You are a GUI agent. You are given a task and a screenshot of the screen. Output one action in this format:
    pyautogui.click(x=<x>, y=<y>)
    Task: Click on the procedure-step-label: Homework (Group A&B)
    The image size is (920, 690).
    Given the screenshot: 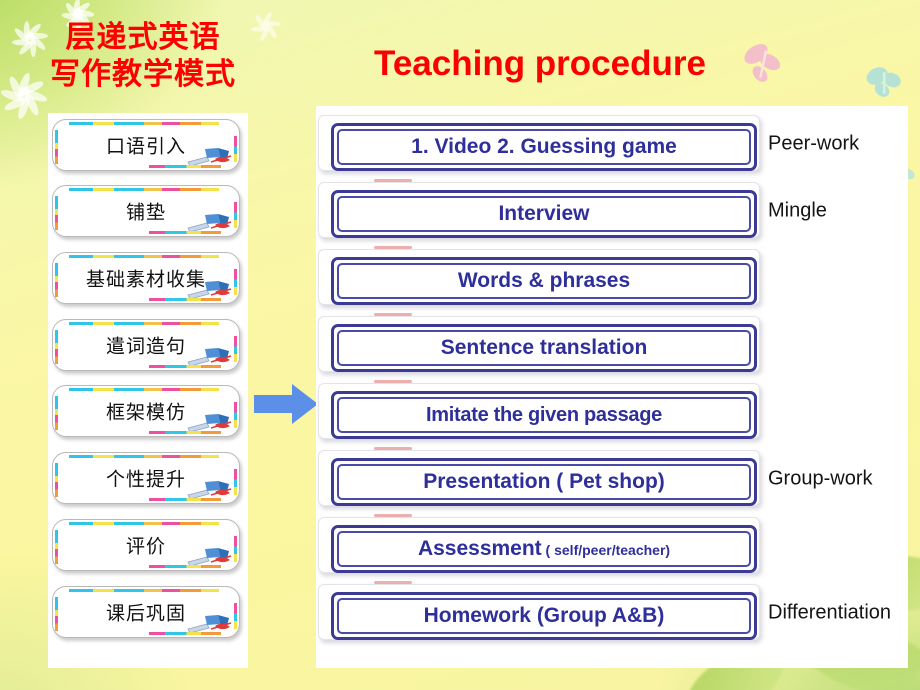 What is the action you would take?
    pyautogui.click(x=544, y=615)
    